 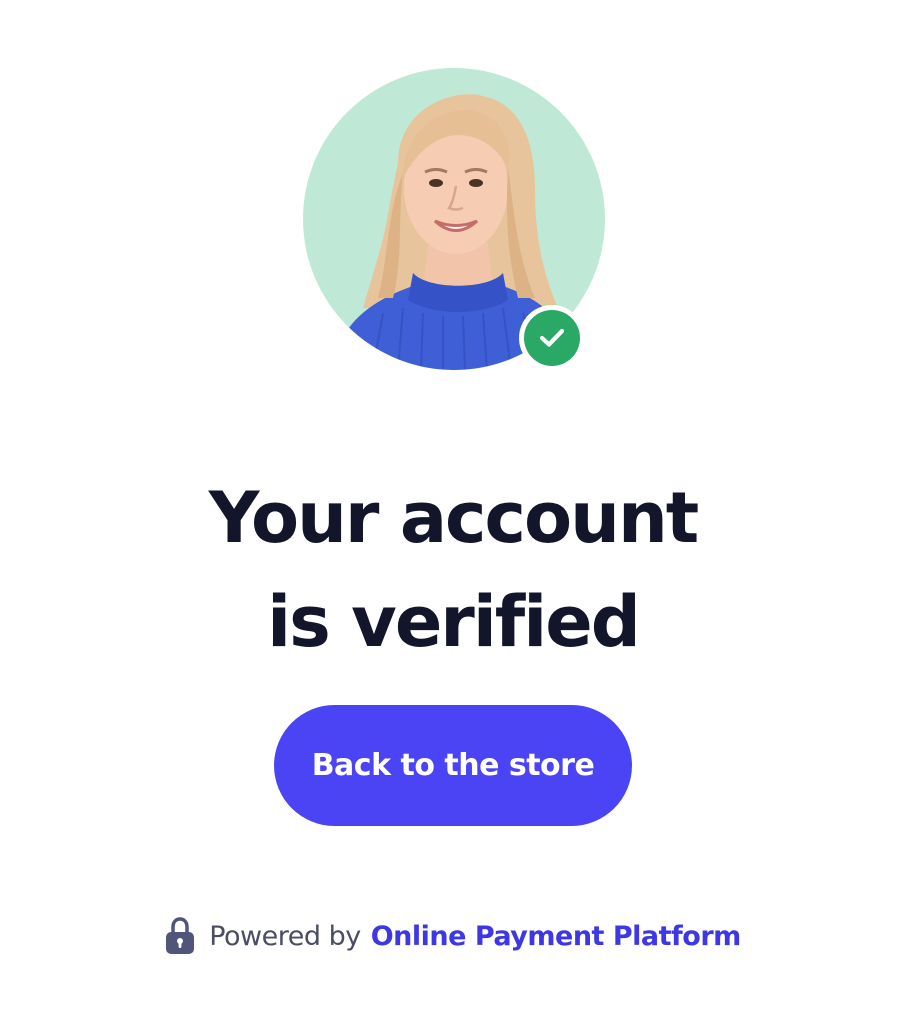 I want to click on footer: Powered by Online Payment Platform, so click(x=453, y=936).